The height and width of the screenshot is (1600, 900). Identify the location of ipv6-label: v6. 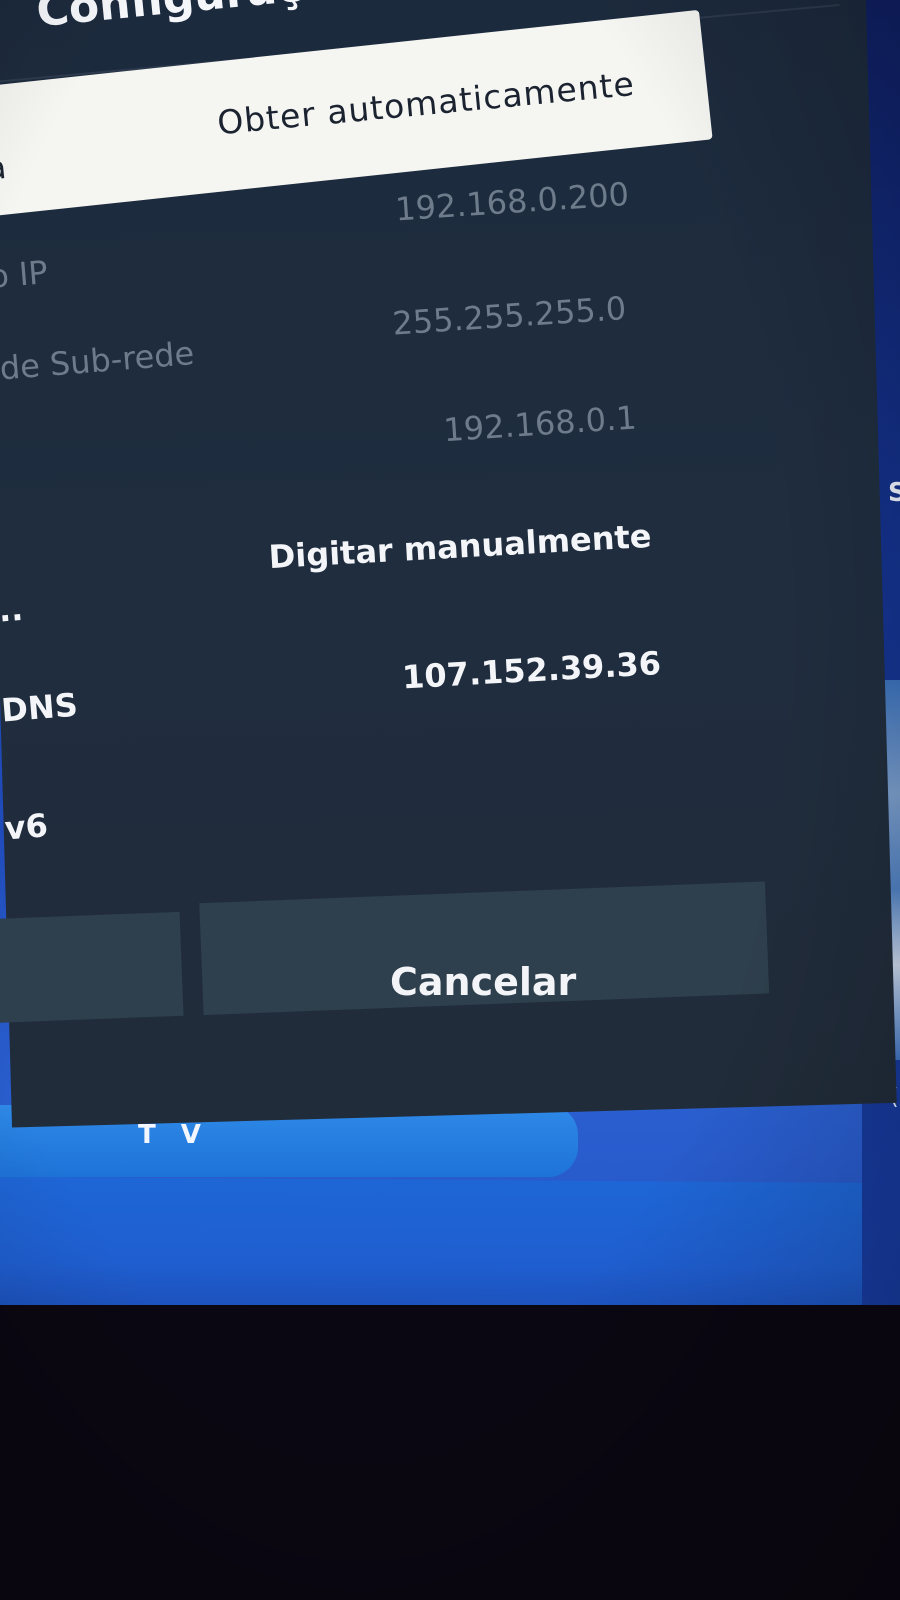
(26, 827).